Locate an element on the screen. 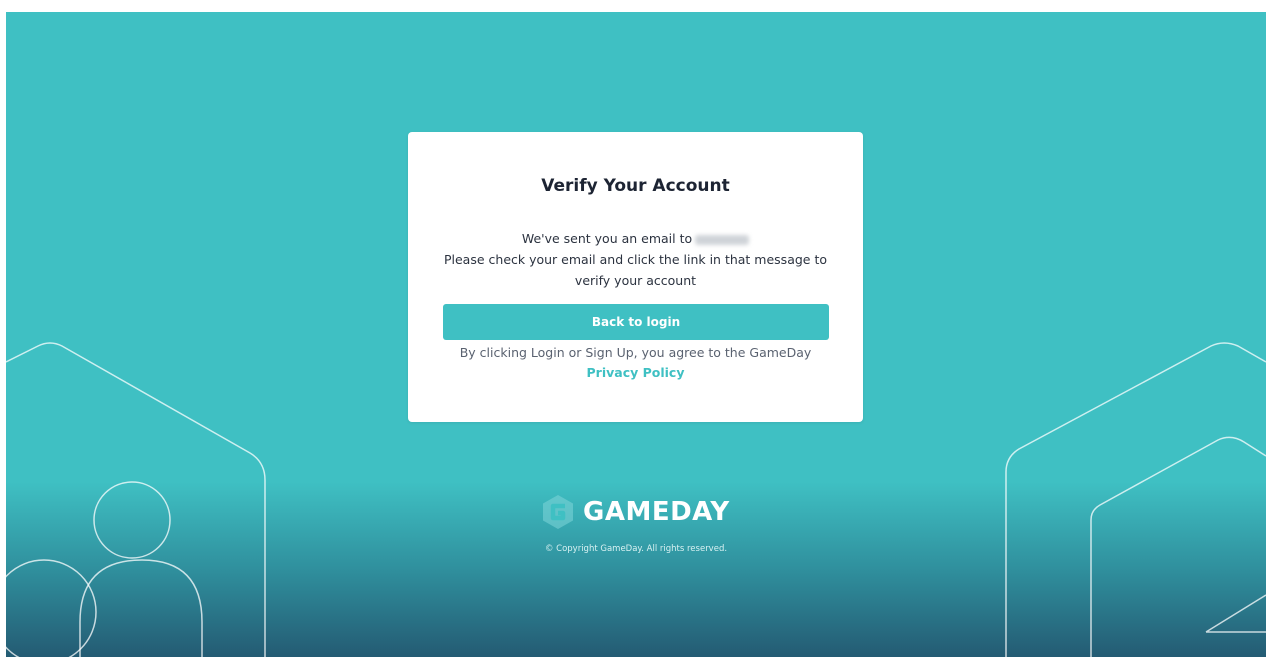  left-hexagon-outline is located at coordinates (136, 499).